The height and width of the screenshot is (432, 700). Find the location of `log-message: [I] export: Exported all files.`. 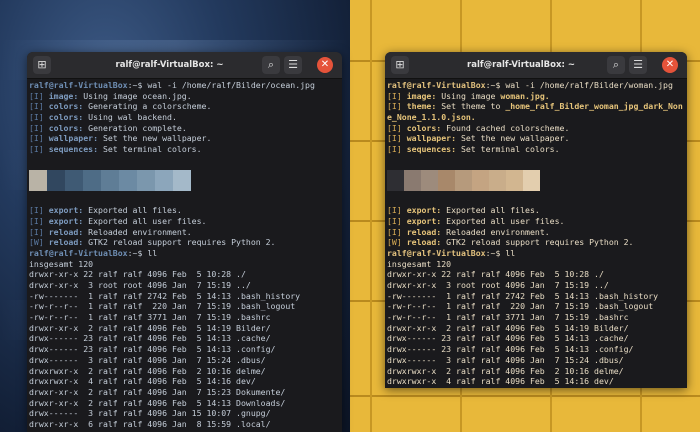

log-message: [I] export: Exported all files. is located at coordinates (536, 210).